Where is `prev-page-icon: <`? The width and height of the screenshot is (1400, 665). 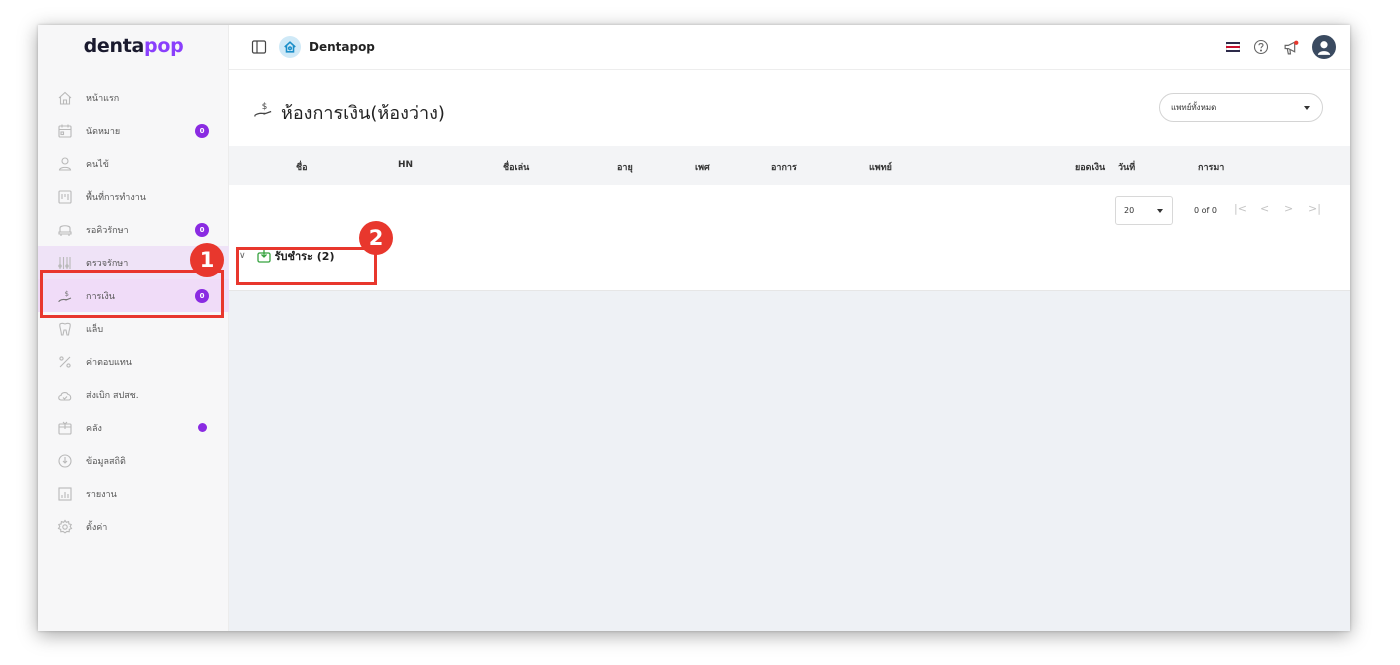
prev-page-icon: < is located at coordinates (1264, 208).